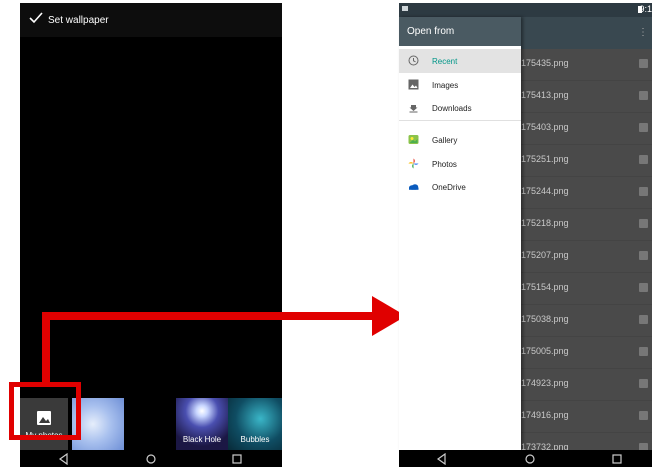  Describe the element at coordinates (545, 159) in the screenshot. I see `file-name: 175251.png` at that location.